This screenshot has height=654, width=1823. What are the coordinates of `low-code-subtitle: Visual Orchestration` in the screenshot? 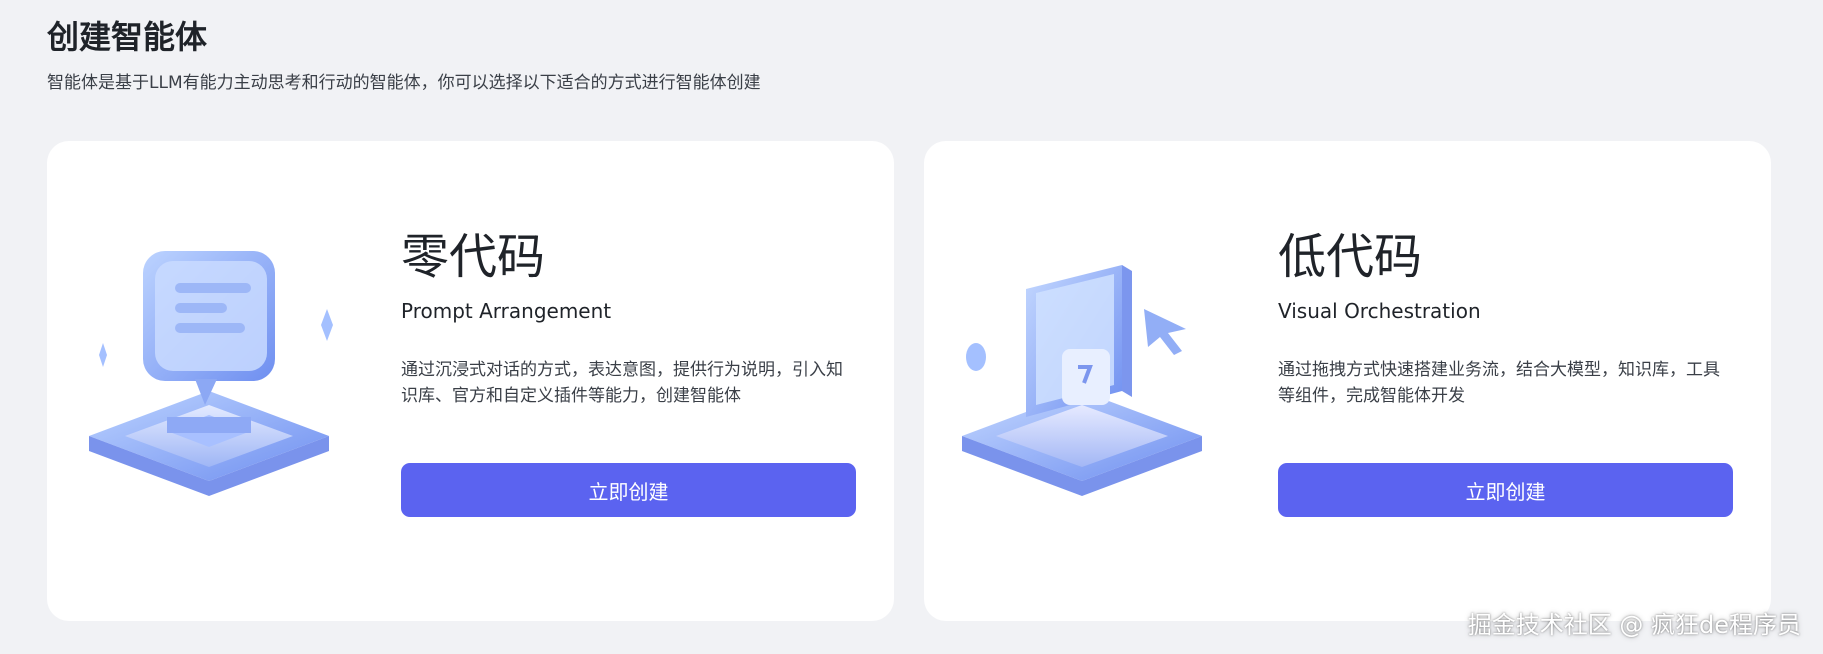 It's located at (1379, 311).